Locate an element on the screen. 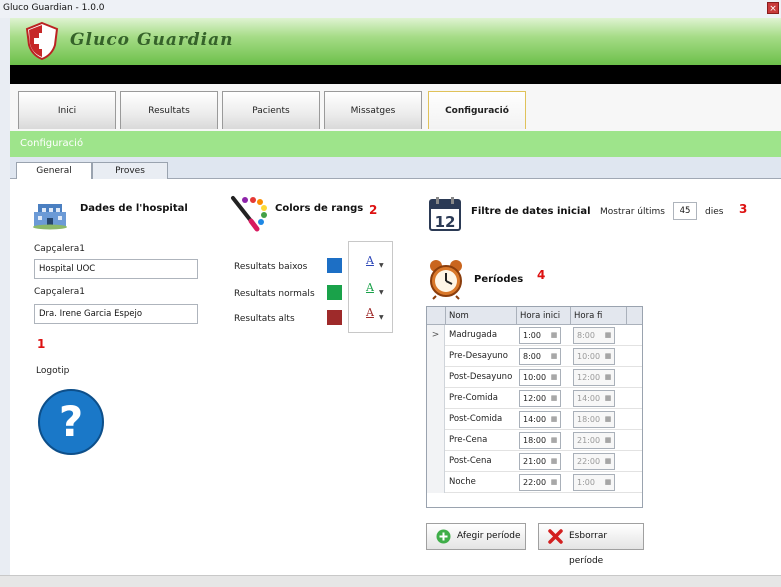 The image size is (781, 587). start-time-input: 1:00 ▦ is located at coordinates (540, 335).